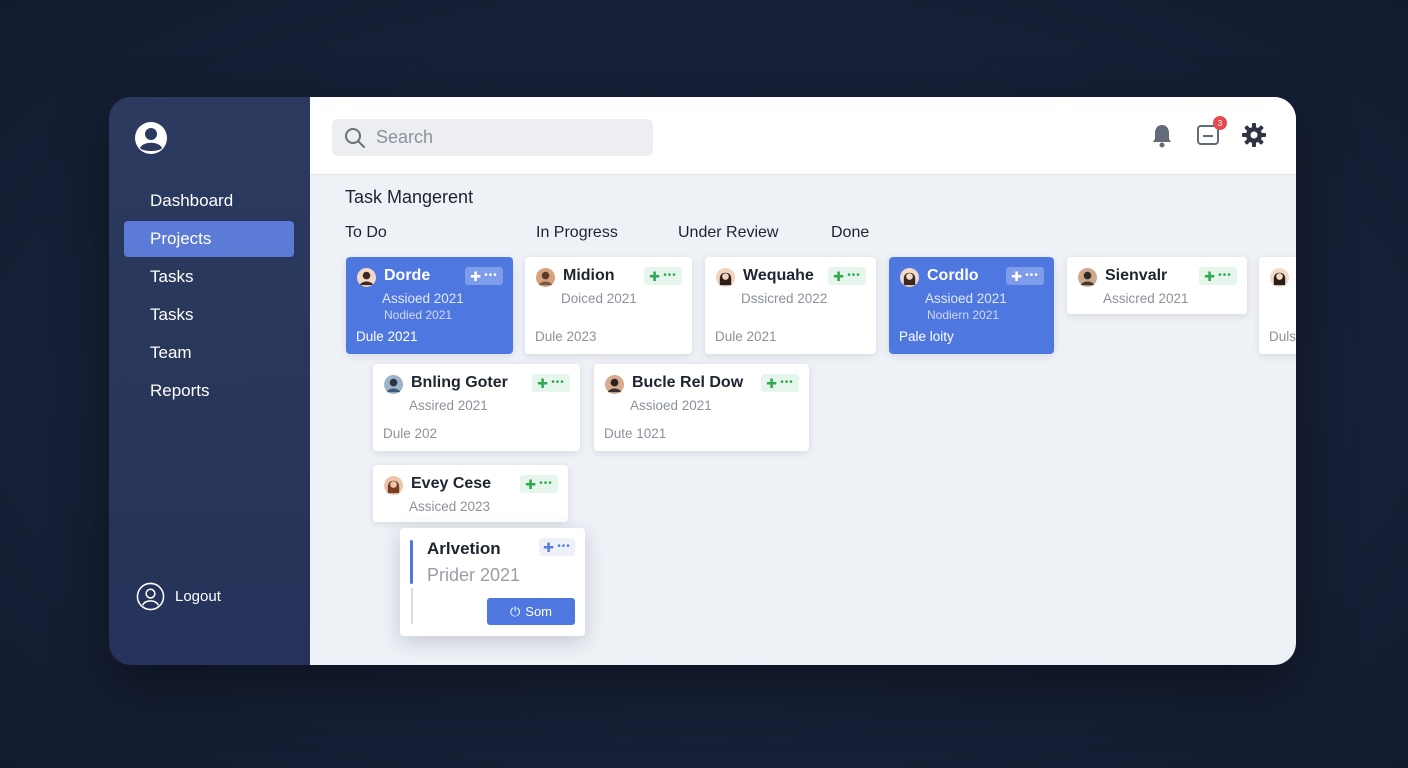  Describe the element at coordinates (209, 277) in the screenshot. I see `sidebar-item-tasks: Tasks` at that location.